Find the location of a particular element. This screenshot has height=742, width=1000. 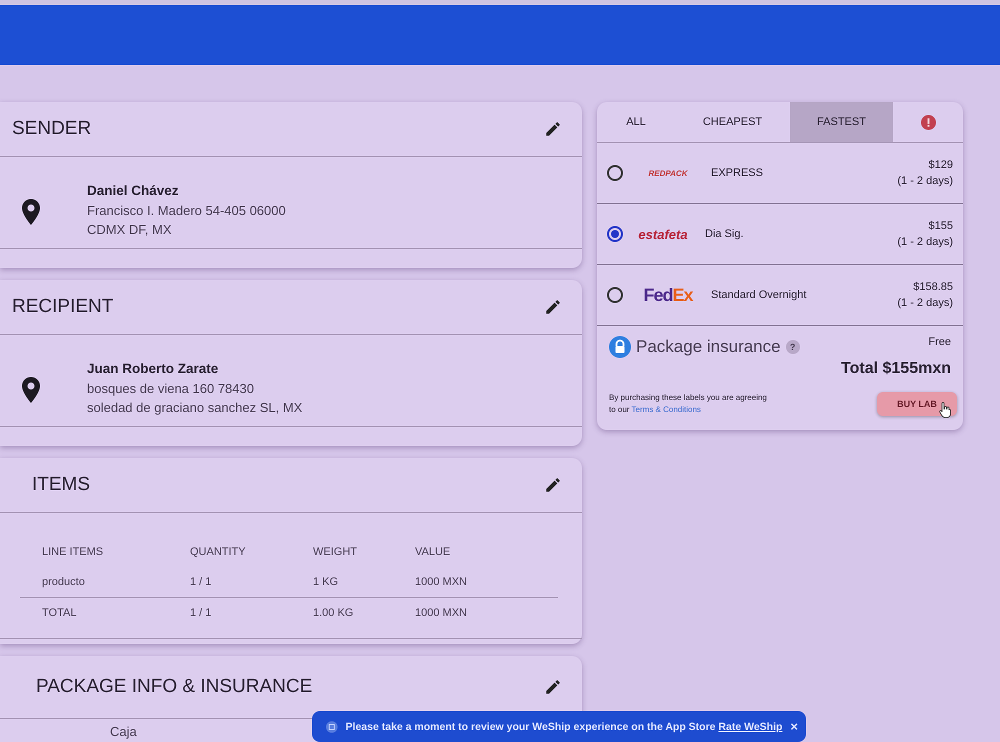

snackbar-message: Please take a moment to review your WeShip experience on the App Store Rate WeShip is located at coordinates (564, 726).